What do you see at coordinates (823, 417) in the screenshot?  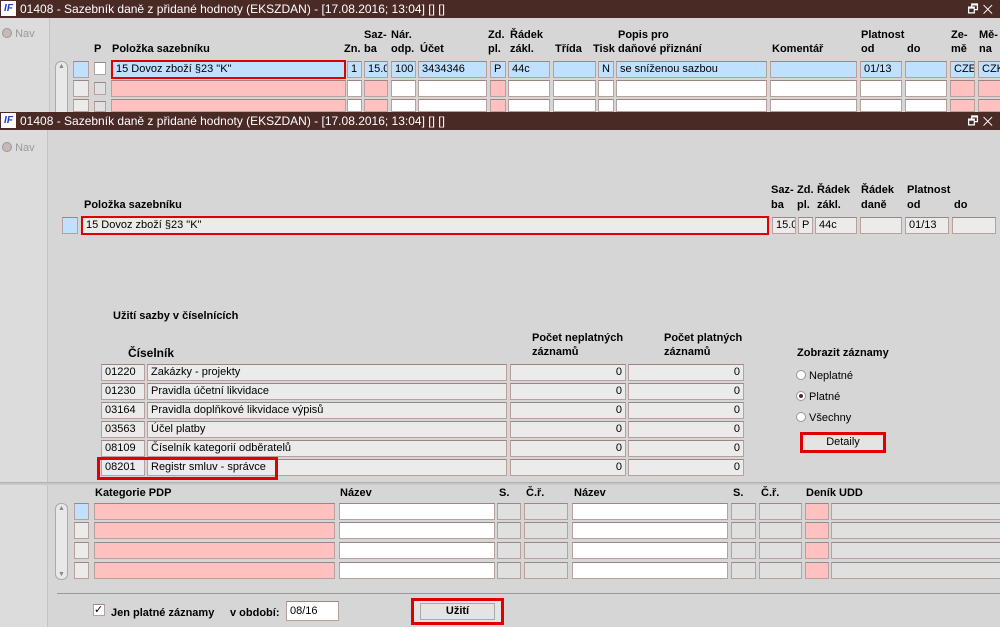 I see `radio-všechny: Všechny` at bounding box center [823, 417].